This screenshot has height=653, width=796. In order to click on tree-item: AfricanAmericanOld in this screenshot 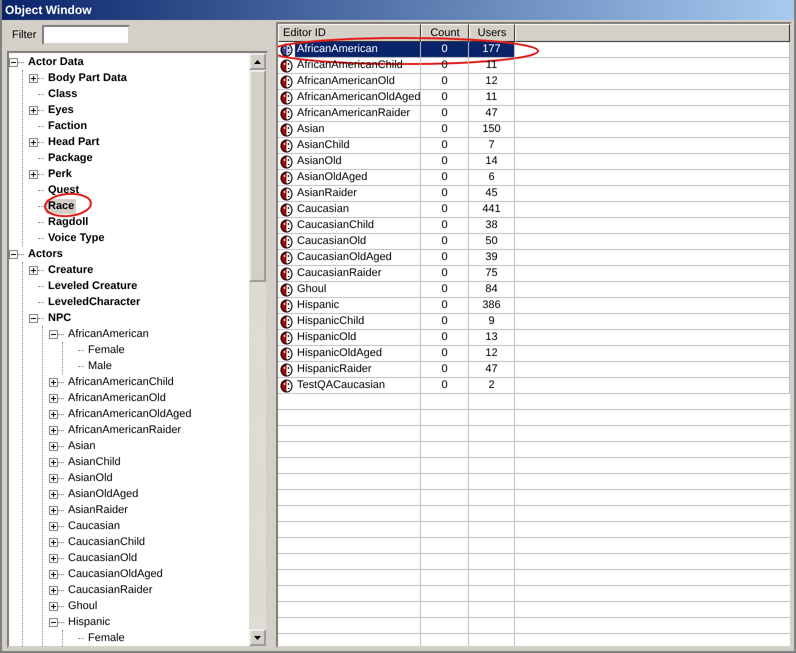, I will do `click(117, 398)`.